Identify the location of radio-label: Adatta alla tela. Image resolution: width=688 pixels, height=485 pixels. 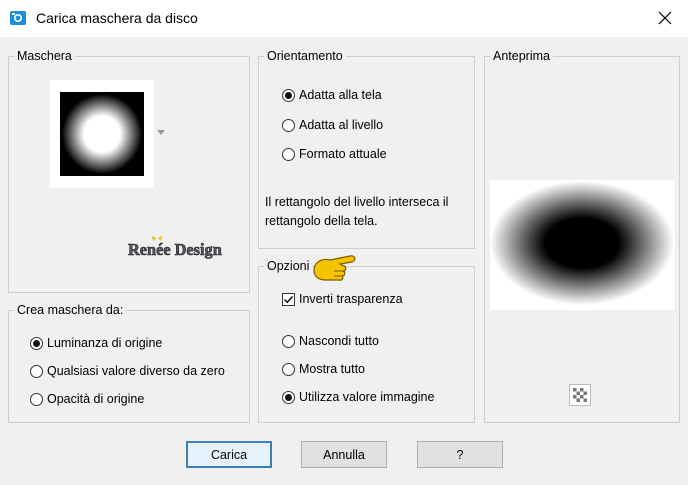
(340, 95).